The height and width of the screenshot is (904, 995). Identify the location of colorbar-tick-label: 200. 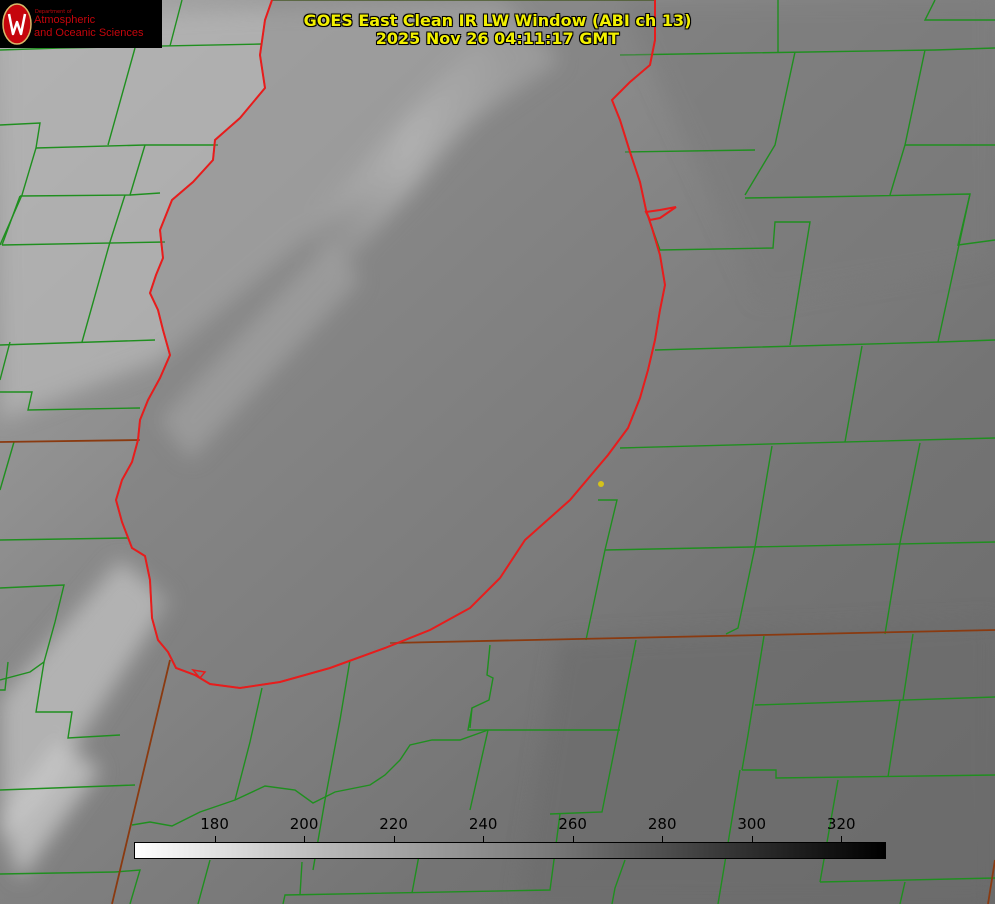
(304, 824).